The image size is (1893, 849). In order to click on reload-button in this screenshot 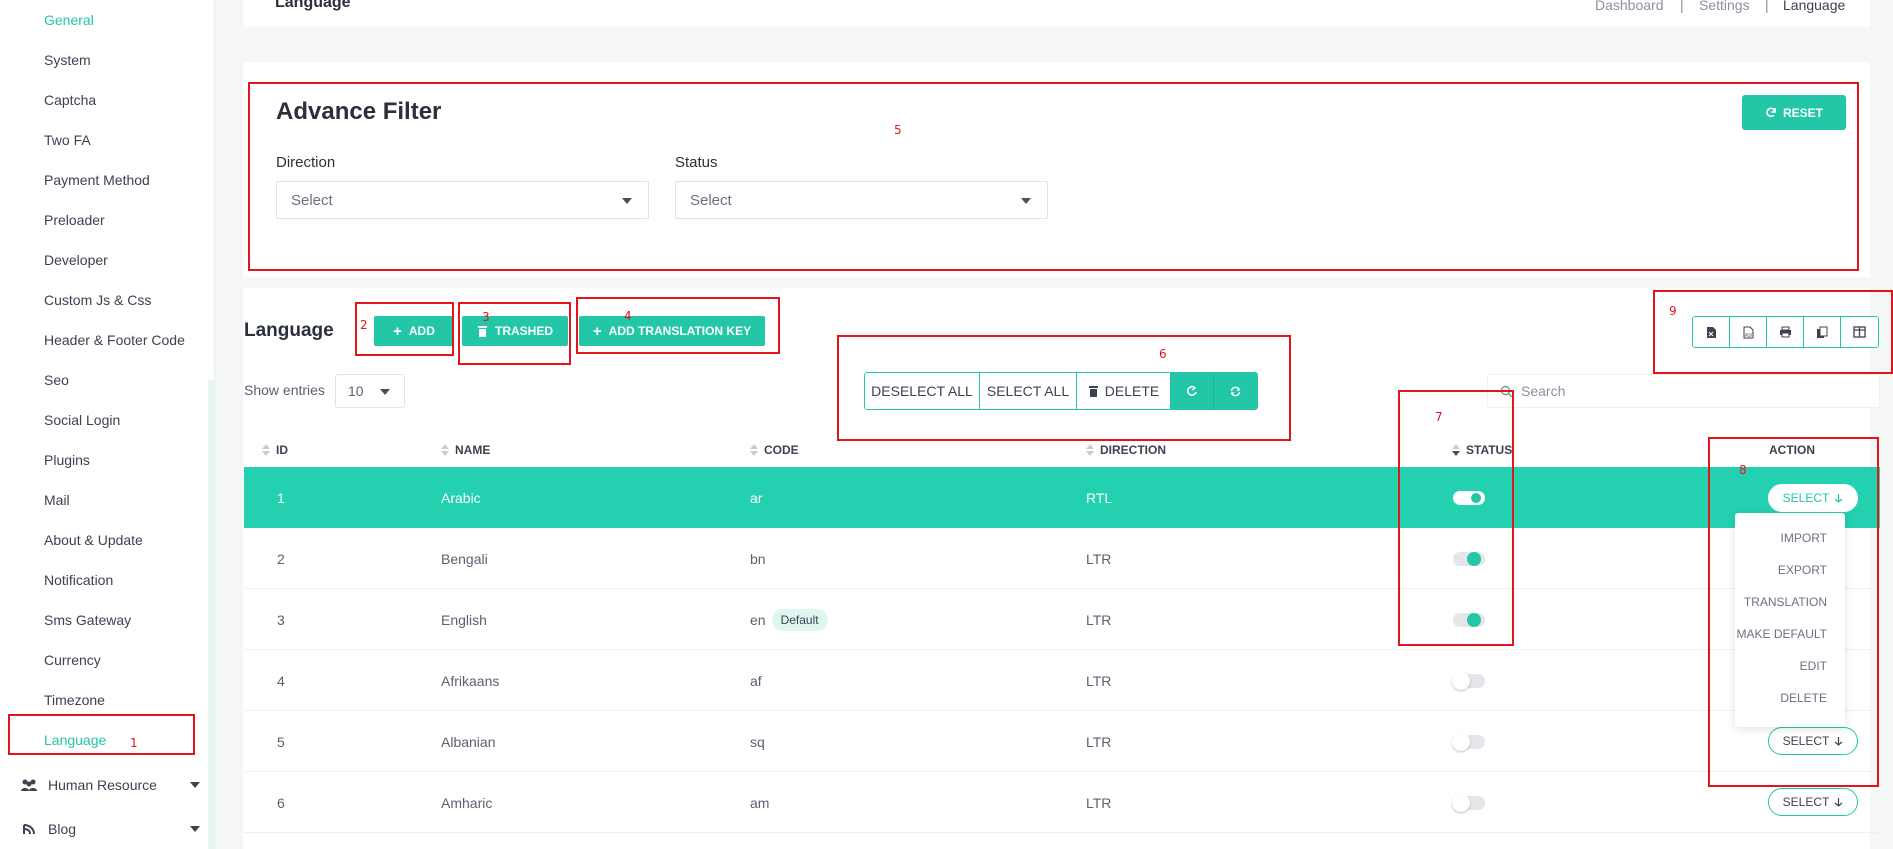, I will do `click(1192, 391)`.